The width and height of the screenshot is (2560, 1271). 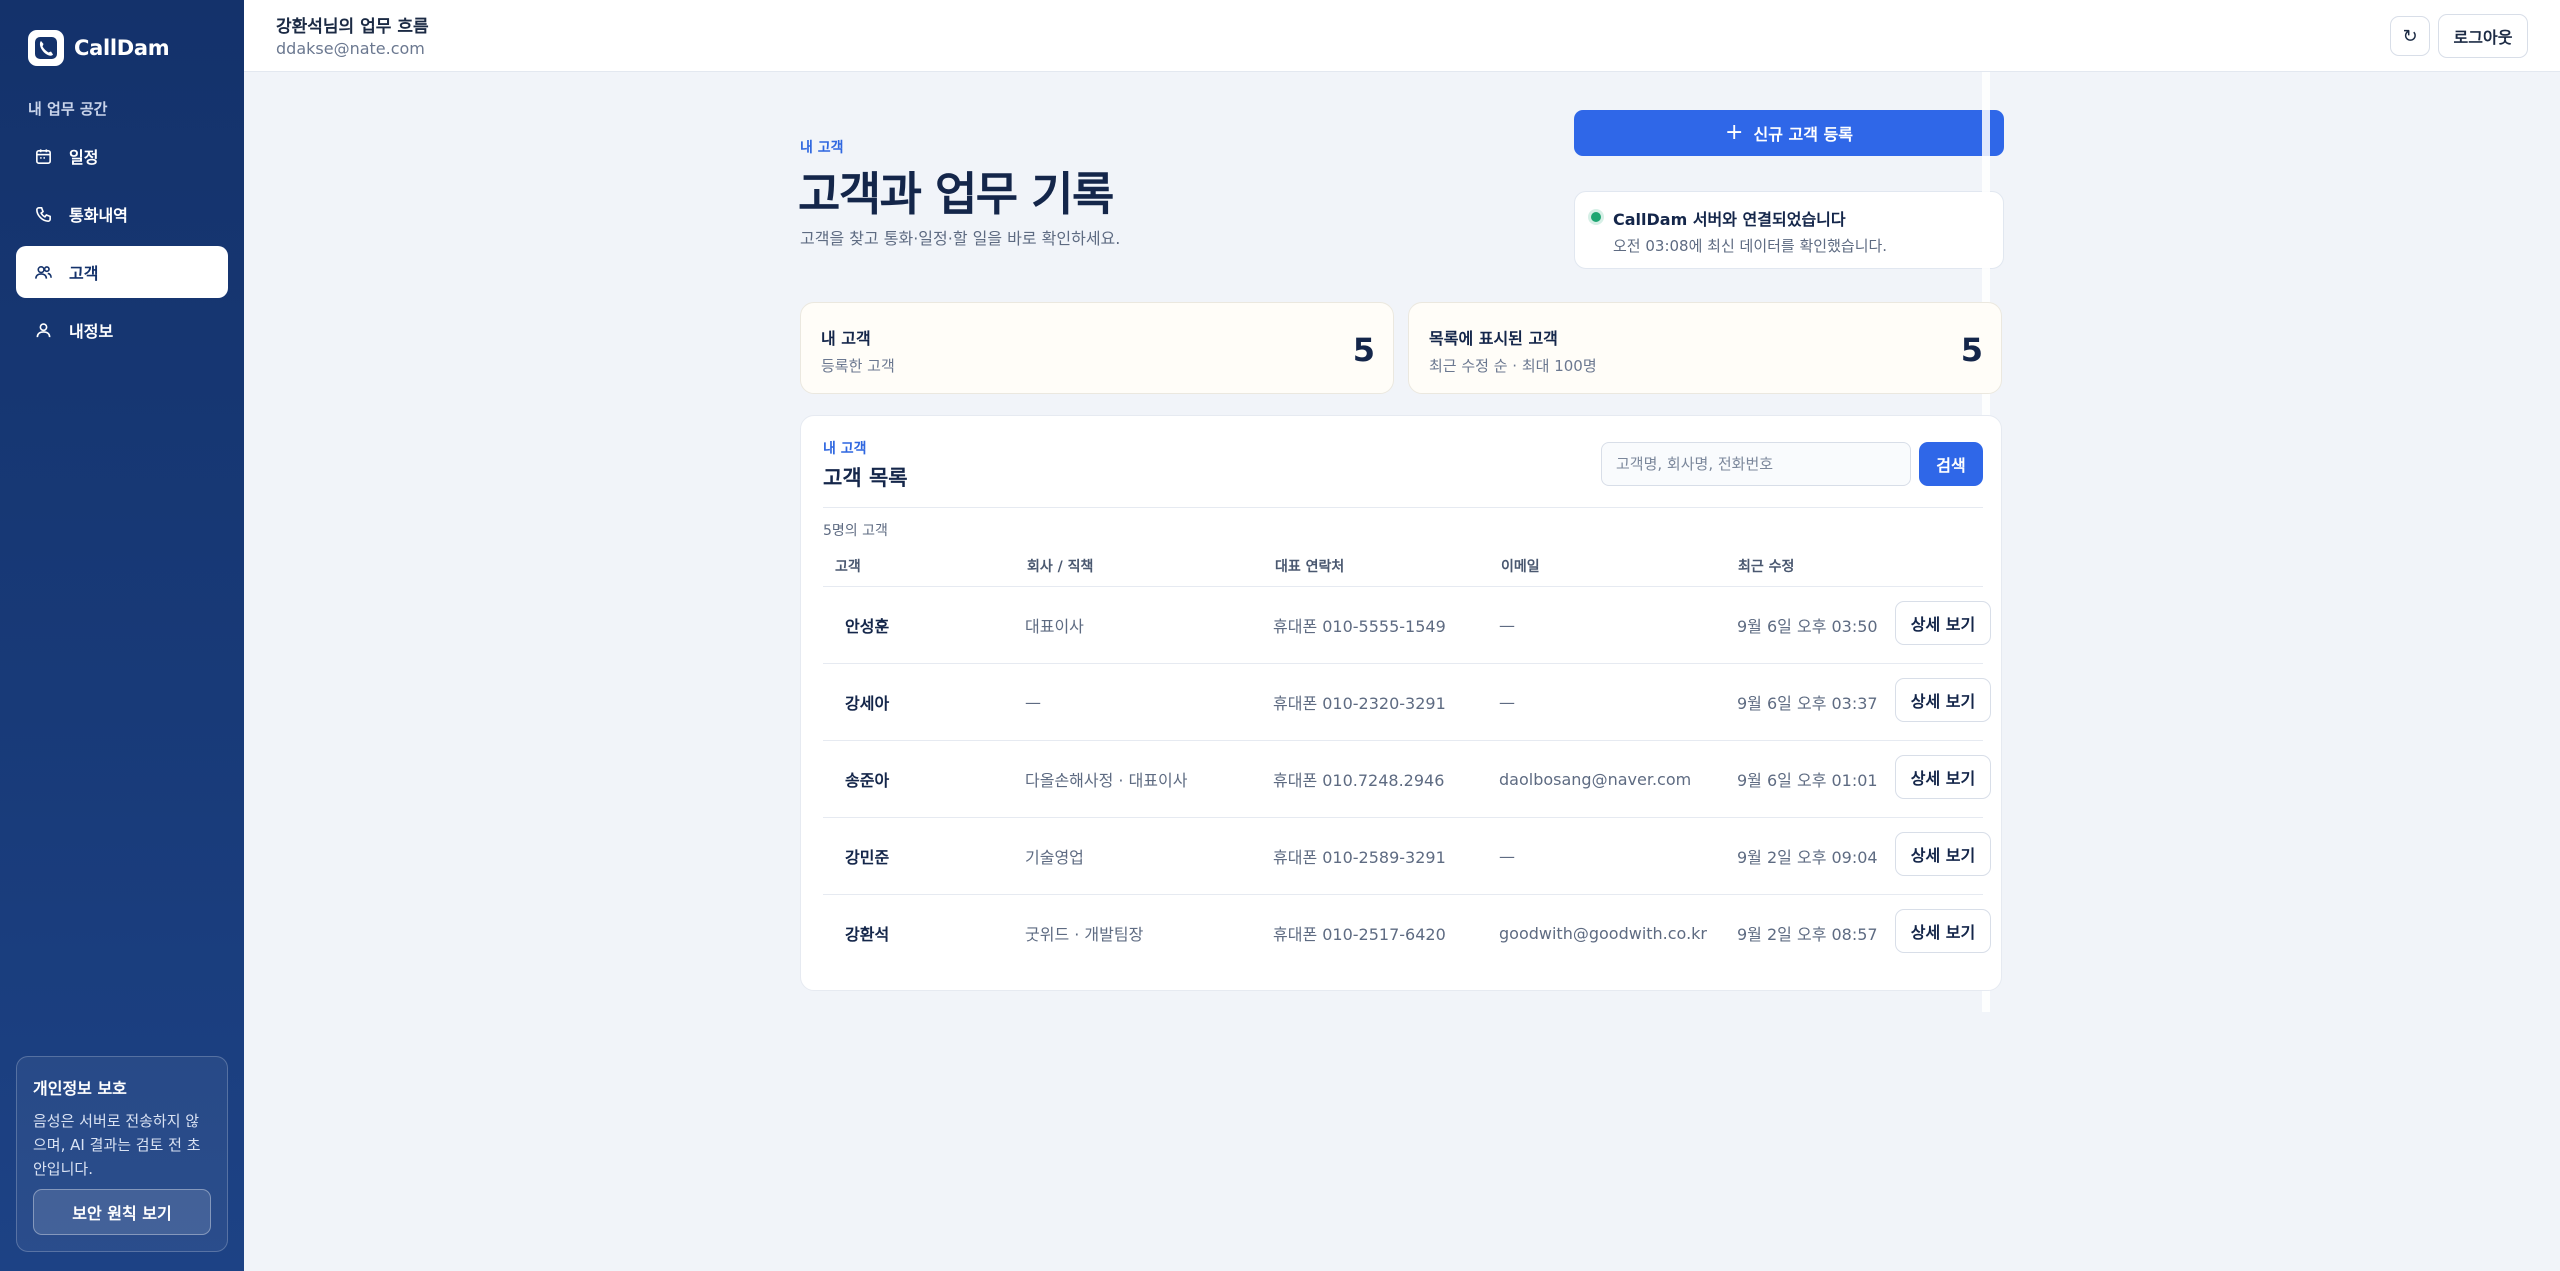 What do you see at coordinates (1054, 857) in the screenshot?
I see `customer-company: 기술영업` at bounding box center [1054, 857].